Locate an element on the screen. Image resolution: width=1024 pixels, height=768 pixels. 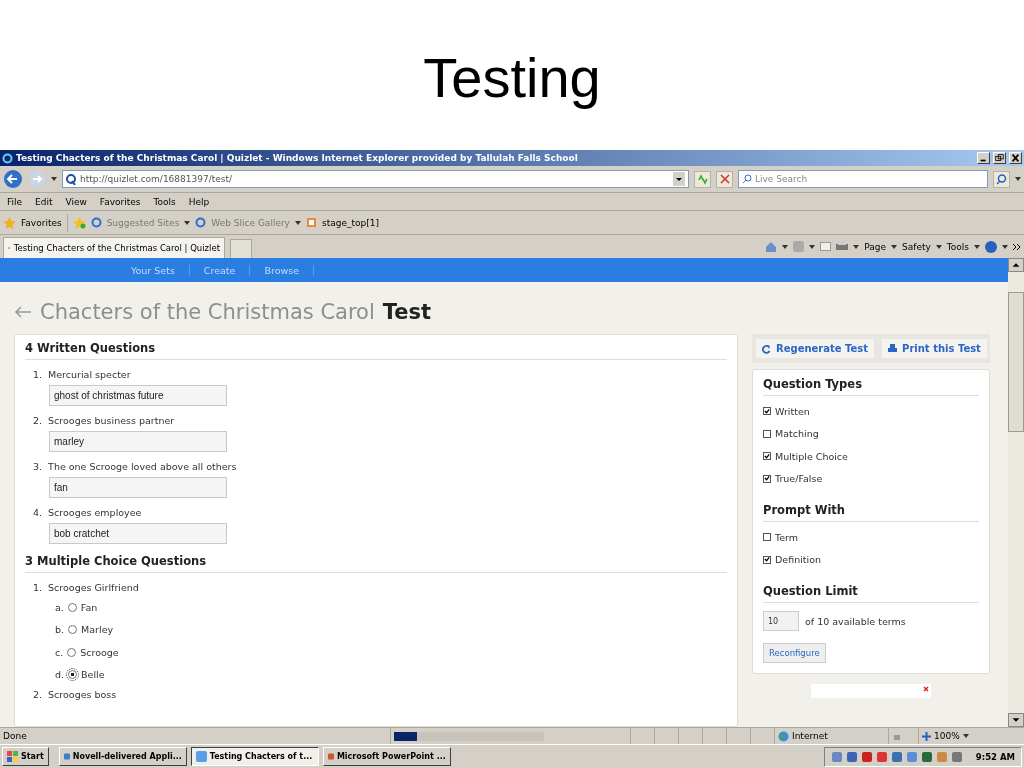
question-prompt: Scrooges business partner is located at coordinates (111, 420).